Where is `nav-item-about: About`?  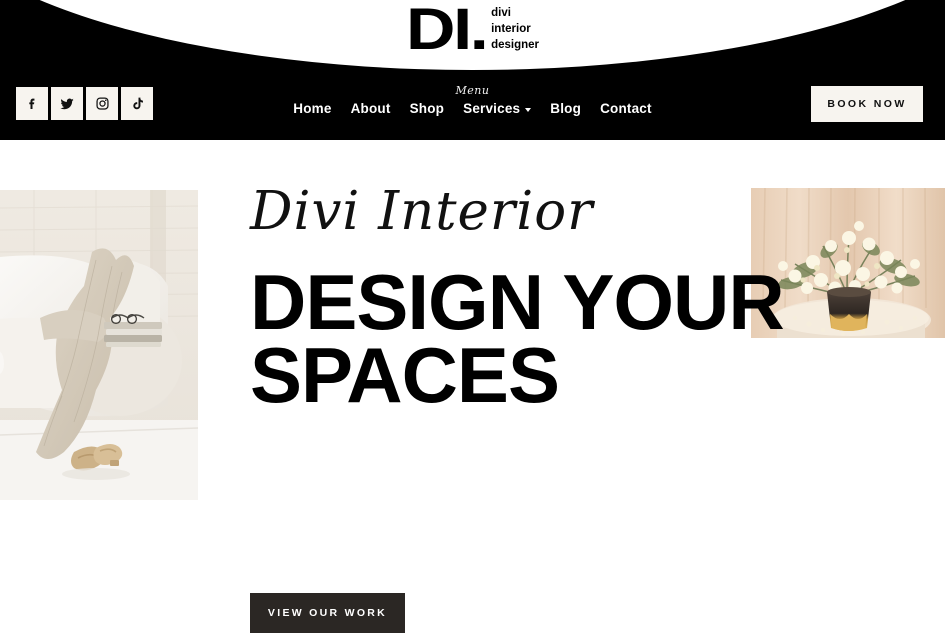 nav-item-about: About is located at coordinates (371, 108).